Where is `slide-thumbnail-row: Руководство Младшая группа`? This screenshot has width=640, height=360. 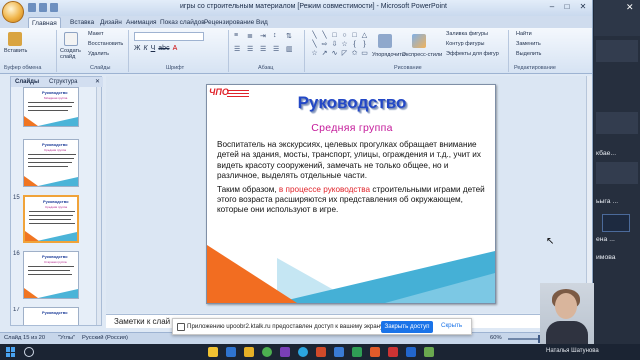 slide-thumbnail-row: Руководство Младшая группа is located at coordinates (56, 112).